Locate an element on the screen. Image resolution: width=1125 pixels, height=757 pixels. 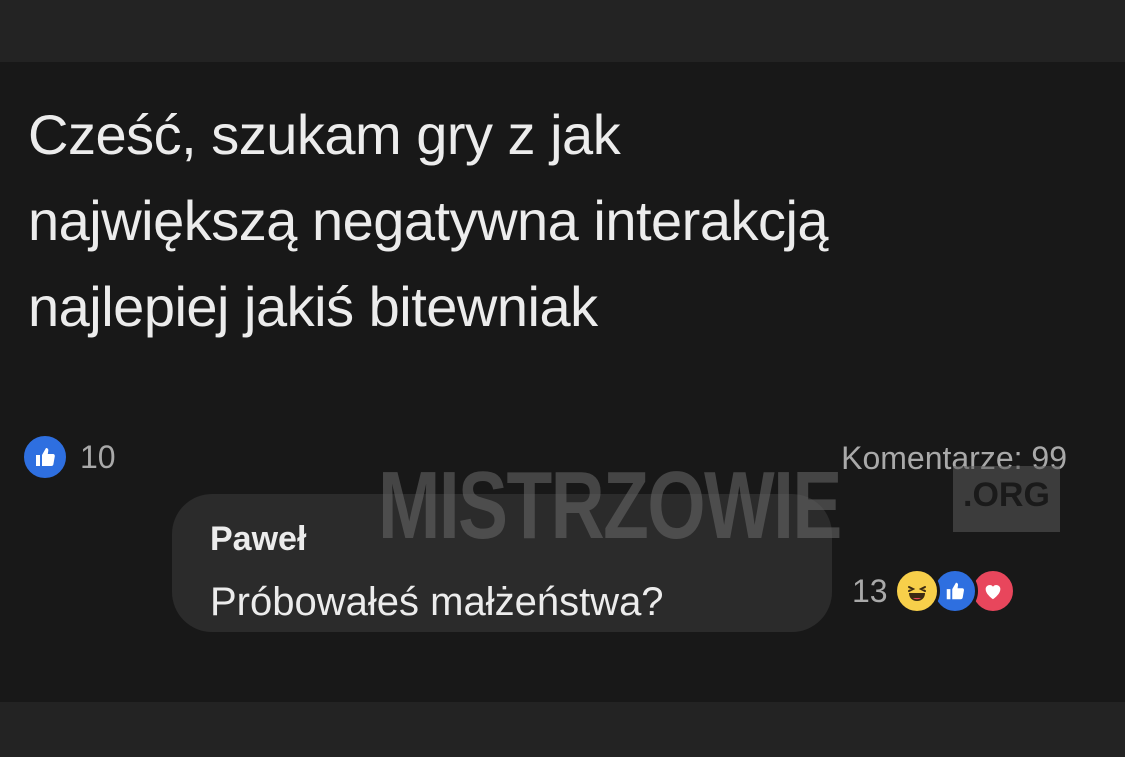
post-like-summary: 10 is located at coordinates (69, 457).